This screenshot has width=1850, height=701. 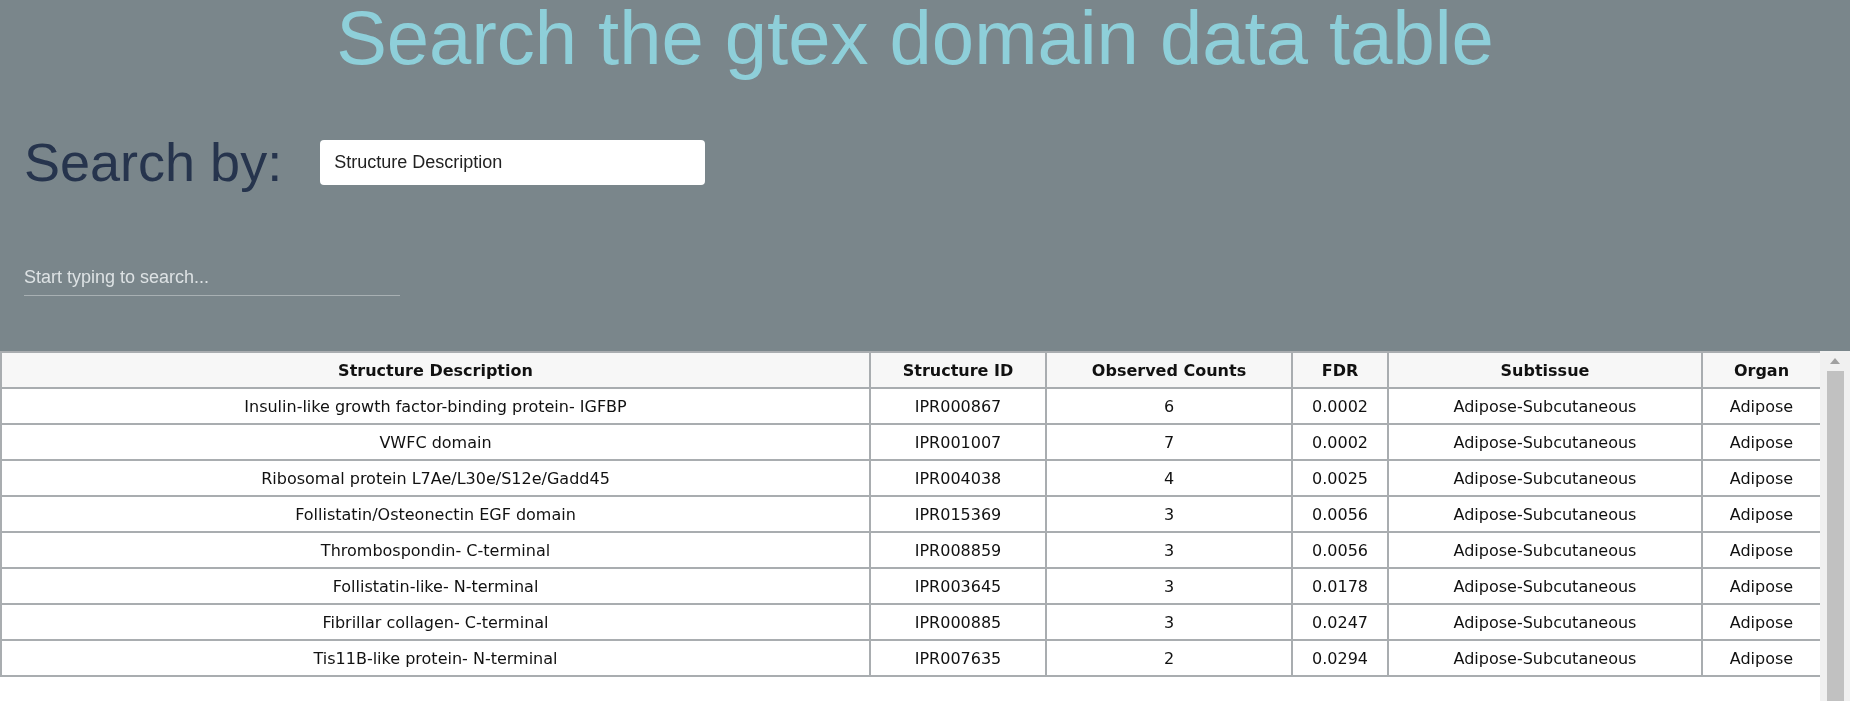 I want to click on table-cell: Follistatin/Osteonectin EGF domain, so click(x=435, y=514).